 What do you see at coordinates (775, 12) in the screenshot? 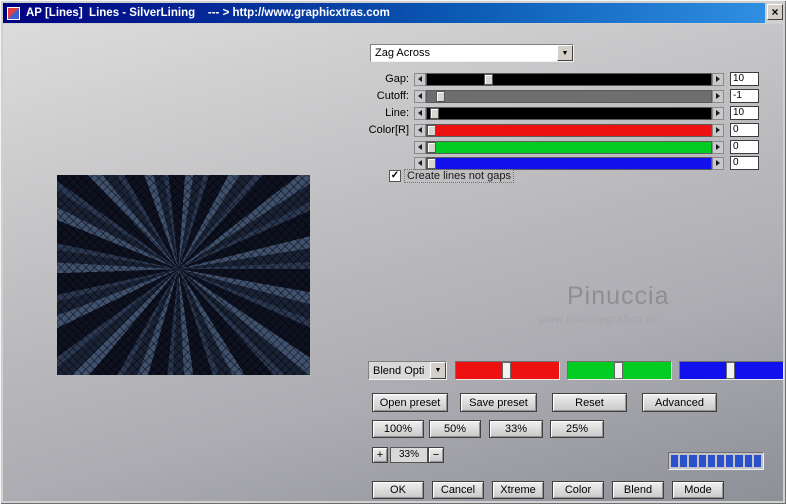
I see `close-button: ×` at bounding box center [775, 12].